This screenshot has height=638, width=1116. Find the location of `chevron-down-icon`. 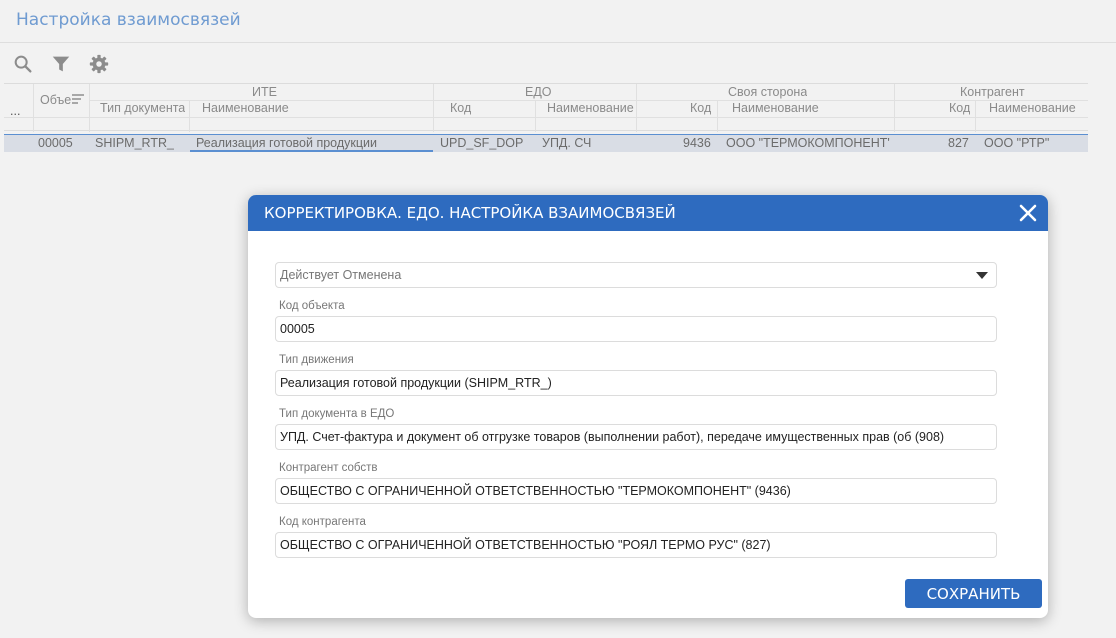

chevron-down-icon is located at coordinates (982, 275).